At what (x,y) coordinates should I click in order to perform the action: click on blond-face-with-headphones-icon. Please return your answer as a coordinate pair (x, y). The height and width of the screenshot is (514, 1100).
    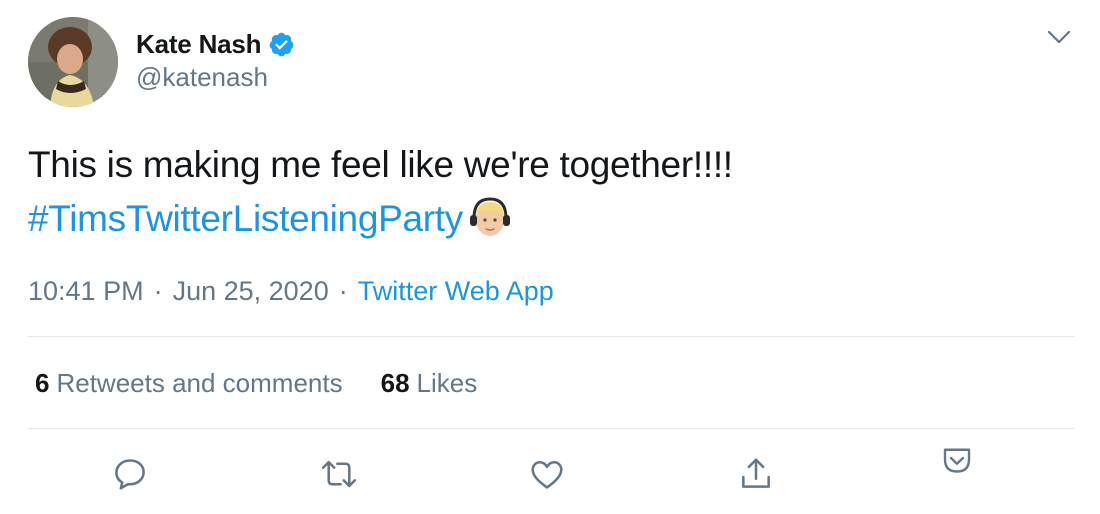
    Looking at the image, I should click on (490, 217).